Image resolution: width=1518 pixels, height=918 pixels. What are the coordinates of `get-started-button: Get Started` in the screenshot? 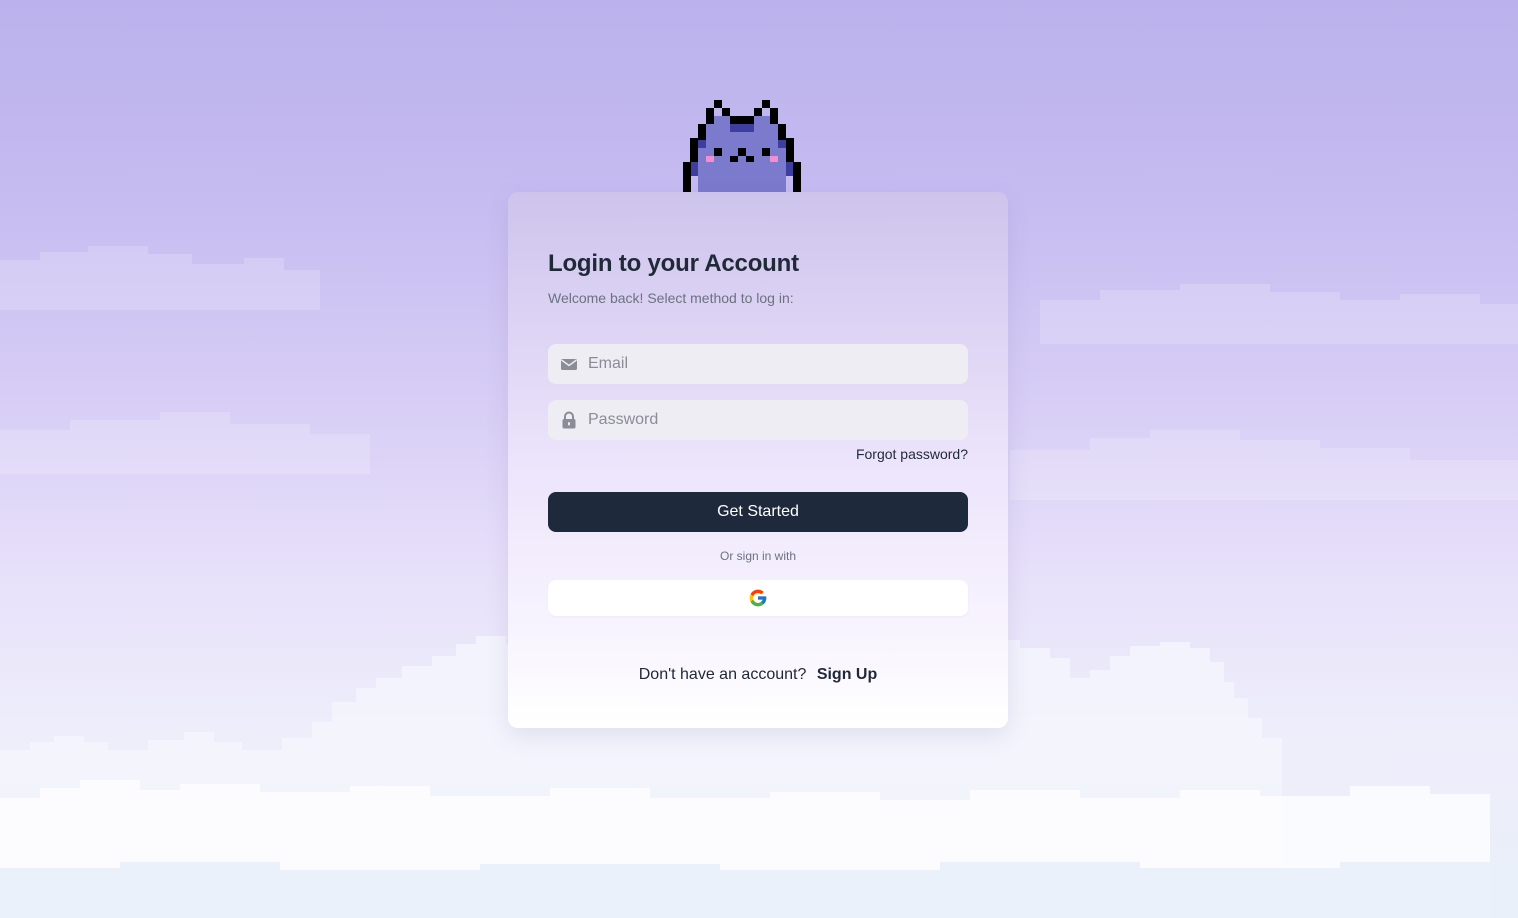 It's located at (758, 512).